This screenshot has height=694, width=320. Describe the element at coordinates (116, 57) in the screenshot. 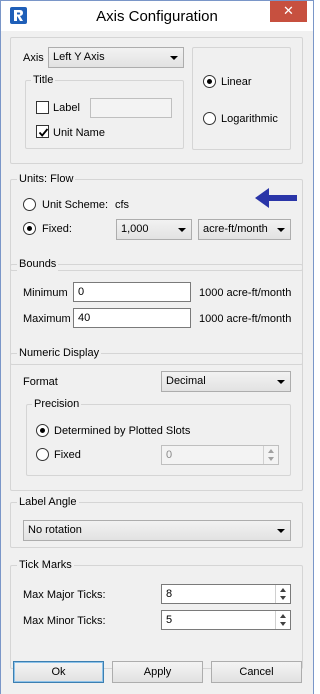

I see `axis-select: Left Y Axis` at that location.